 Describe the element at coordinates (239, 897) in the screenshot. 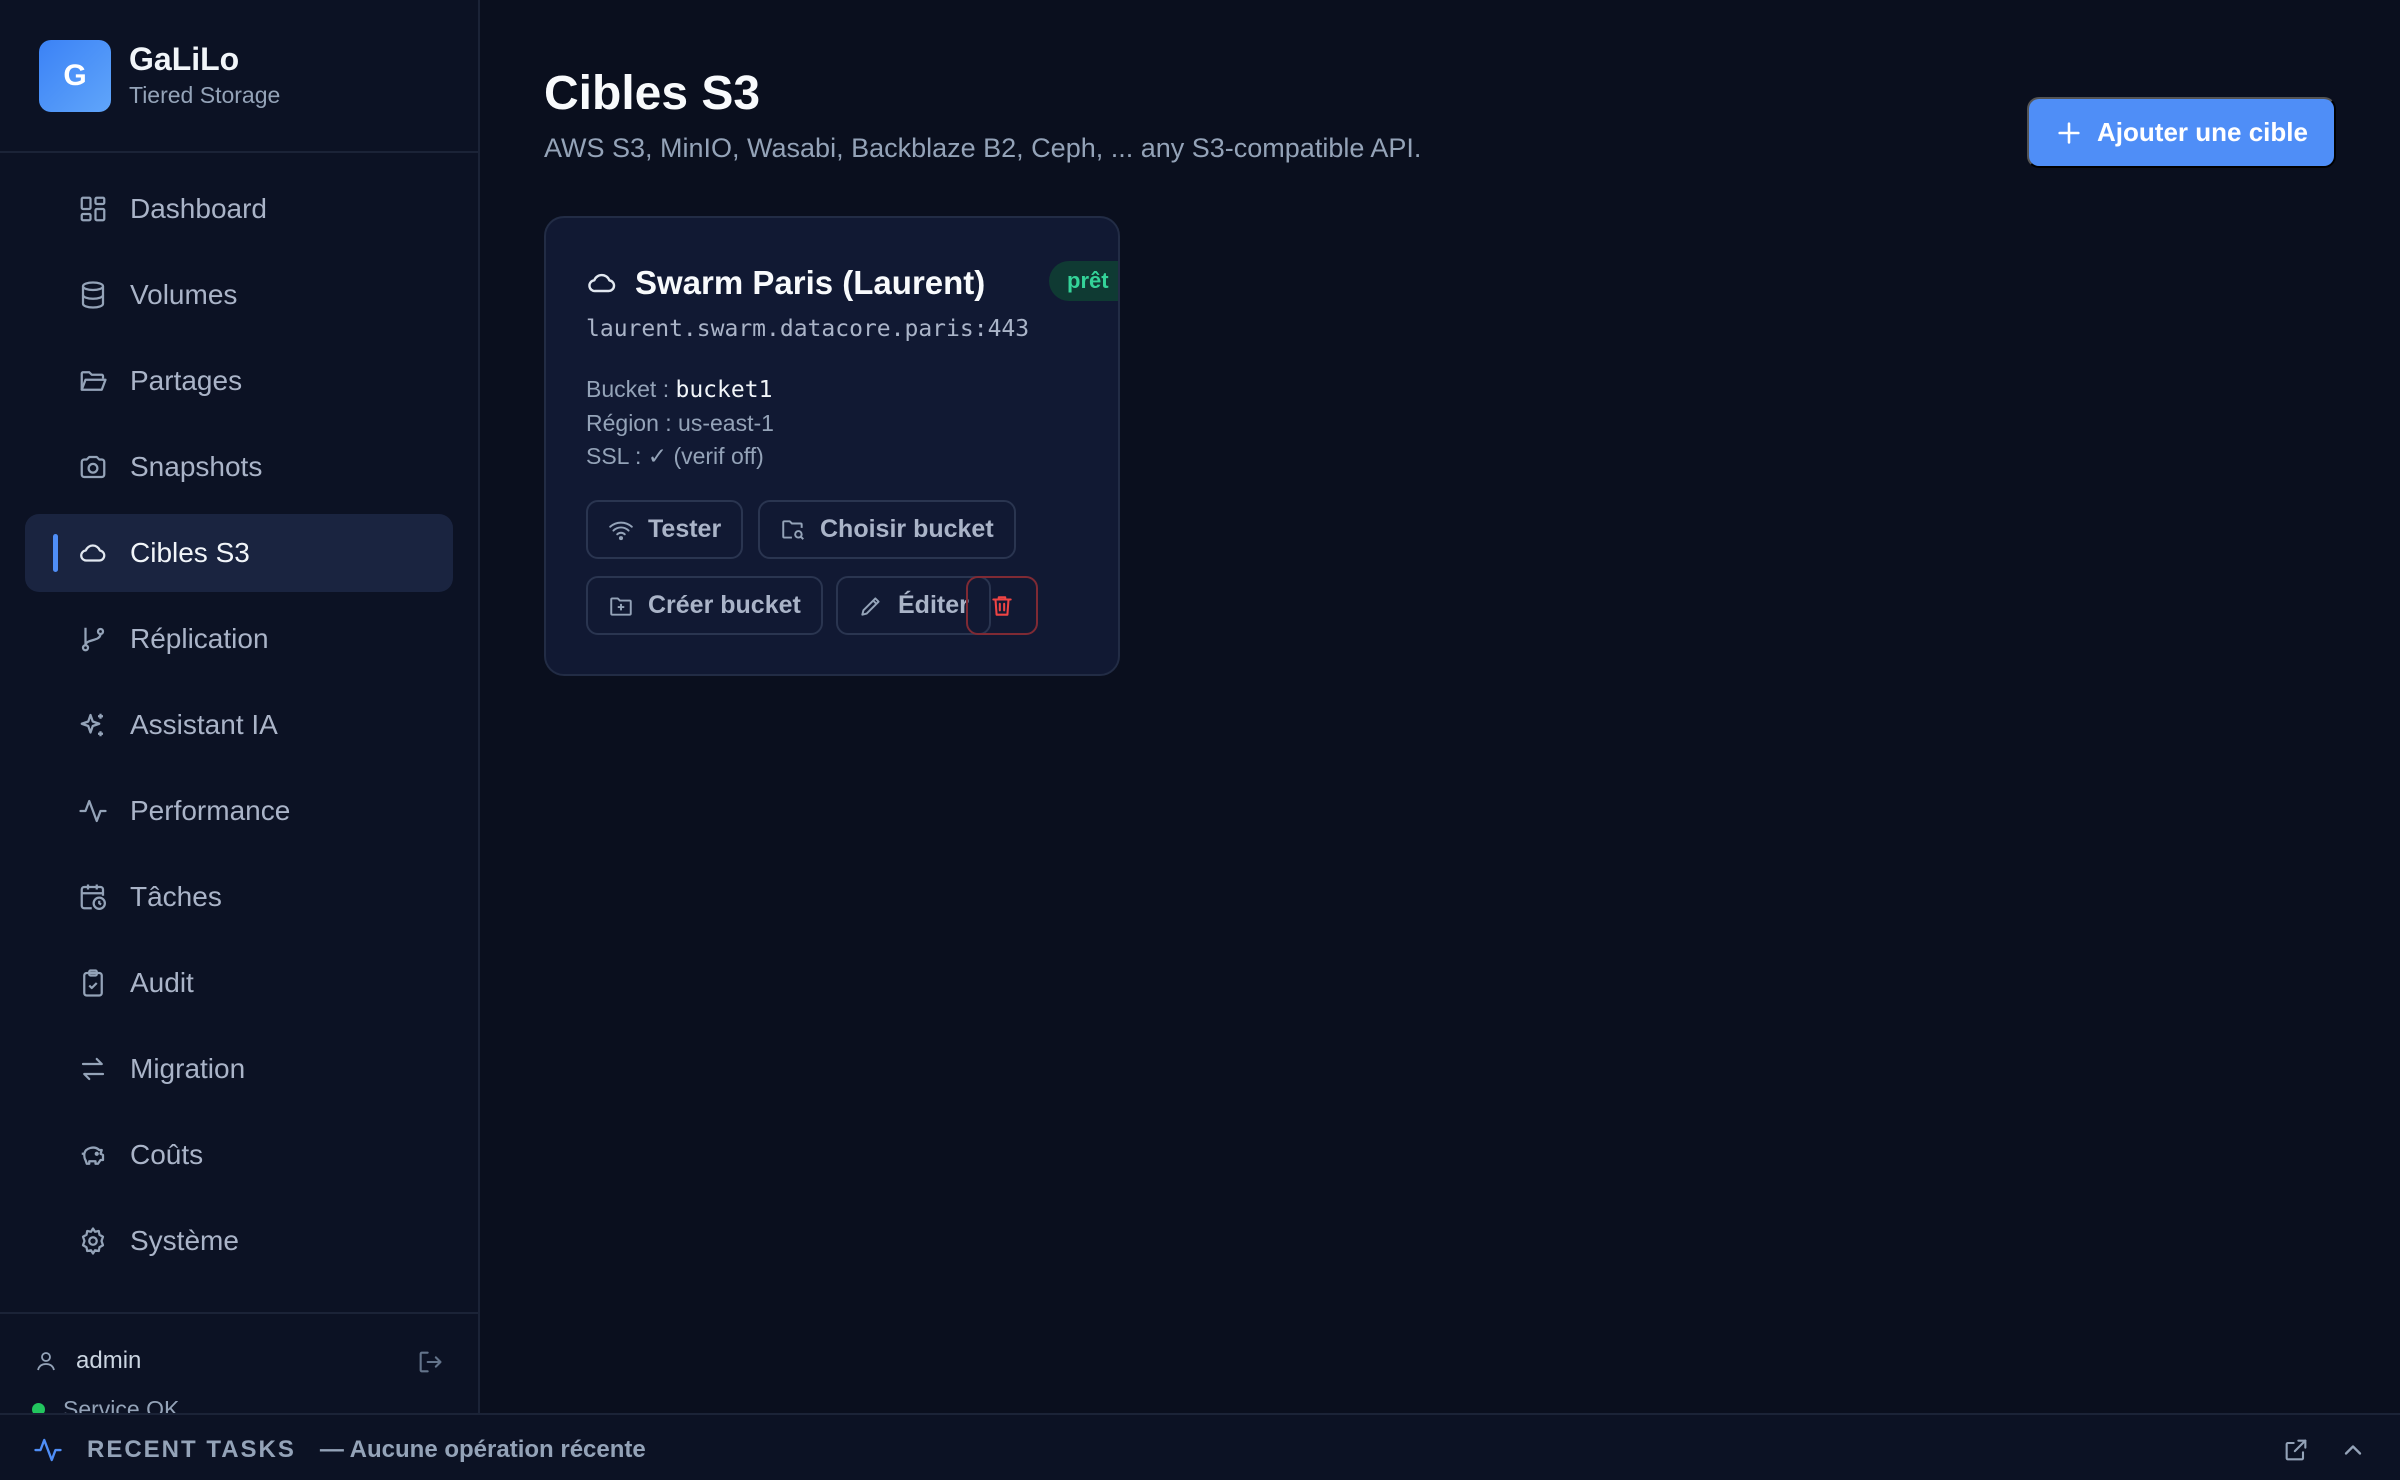

I see `sidebar-item-taches: Tâches` at that location.